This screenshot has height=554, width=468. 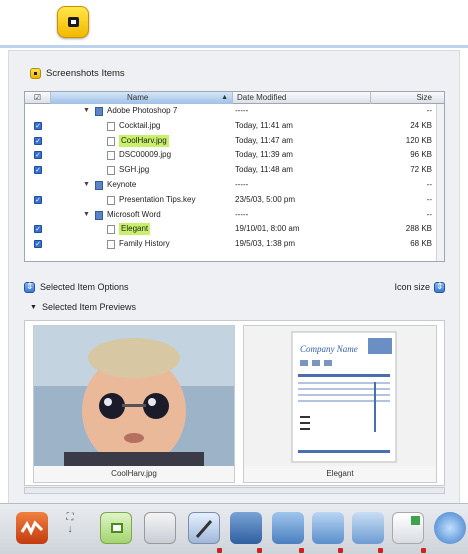 What do you see at coordinates (140, 125) in the screenshot?
I see `row-name: Cocktail.jpg` at bounding box center [140, 125].